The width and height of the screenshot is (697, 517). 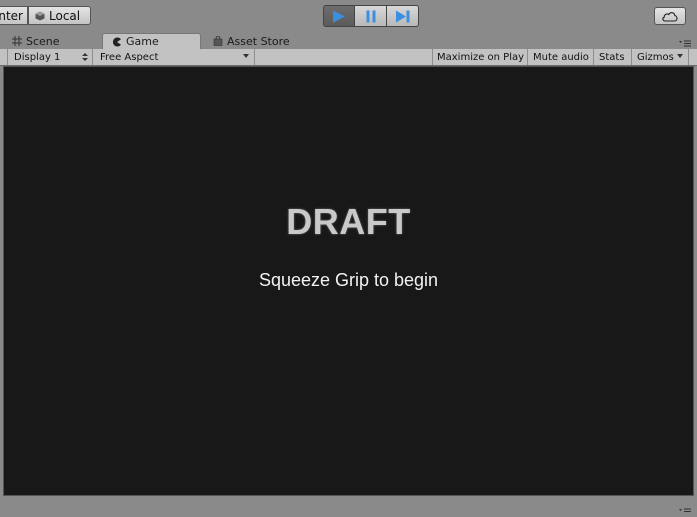 What do you see at coordinates (37, 57) in the screenshot?
I see `display-label: Display 1` at bounding box center [37, 57].